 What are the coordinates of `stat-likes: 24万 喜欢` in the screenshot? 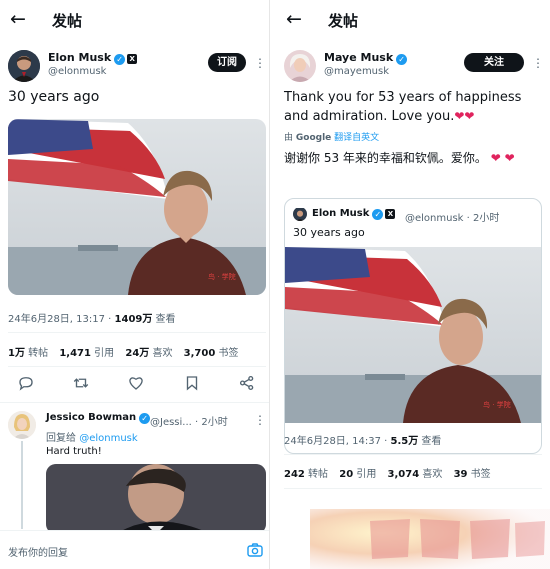 It's located at (148, 353).